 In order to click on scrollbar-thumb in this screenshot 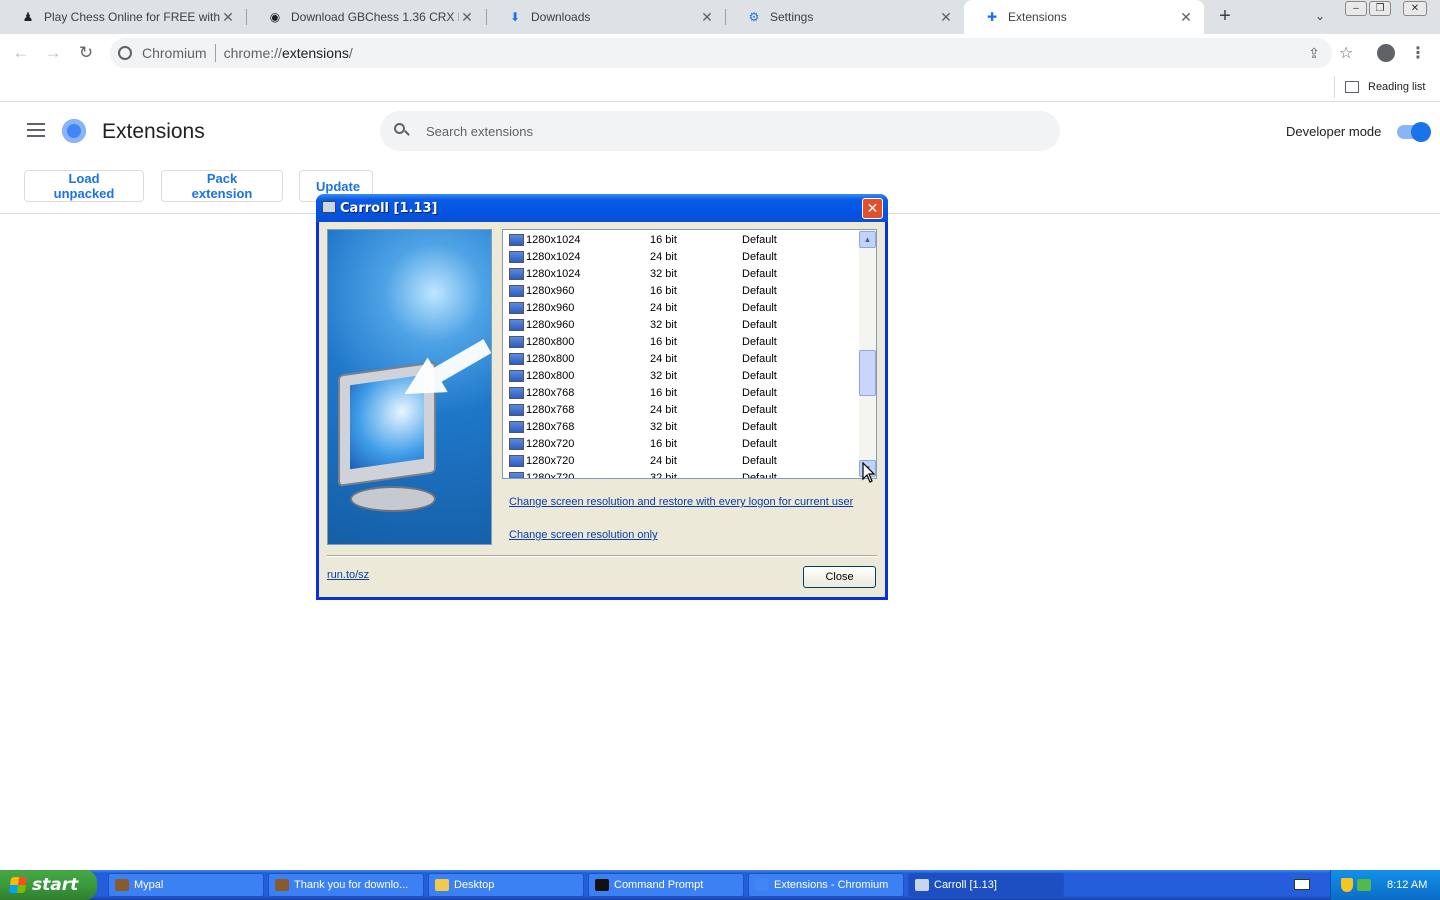, I will do `click(867, 373)`.